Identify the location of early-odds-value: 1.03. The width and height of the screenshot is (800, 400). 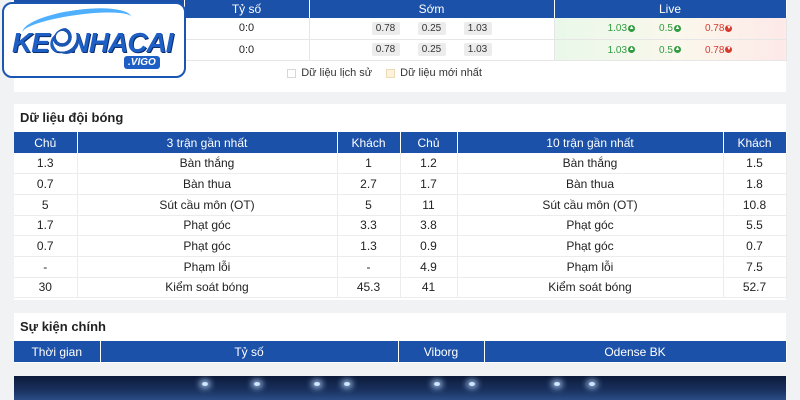
(477, 49).